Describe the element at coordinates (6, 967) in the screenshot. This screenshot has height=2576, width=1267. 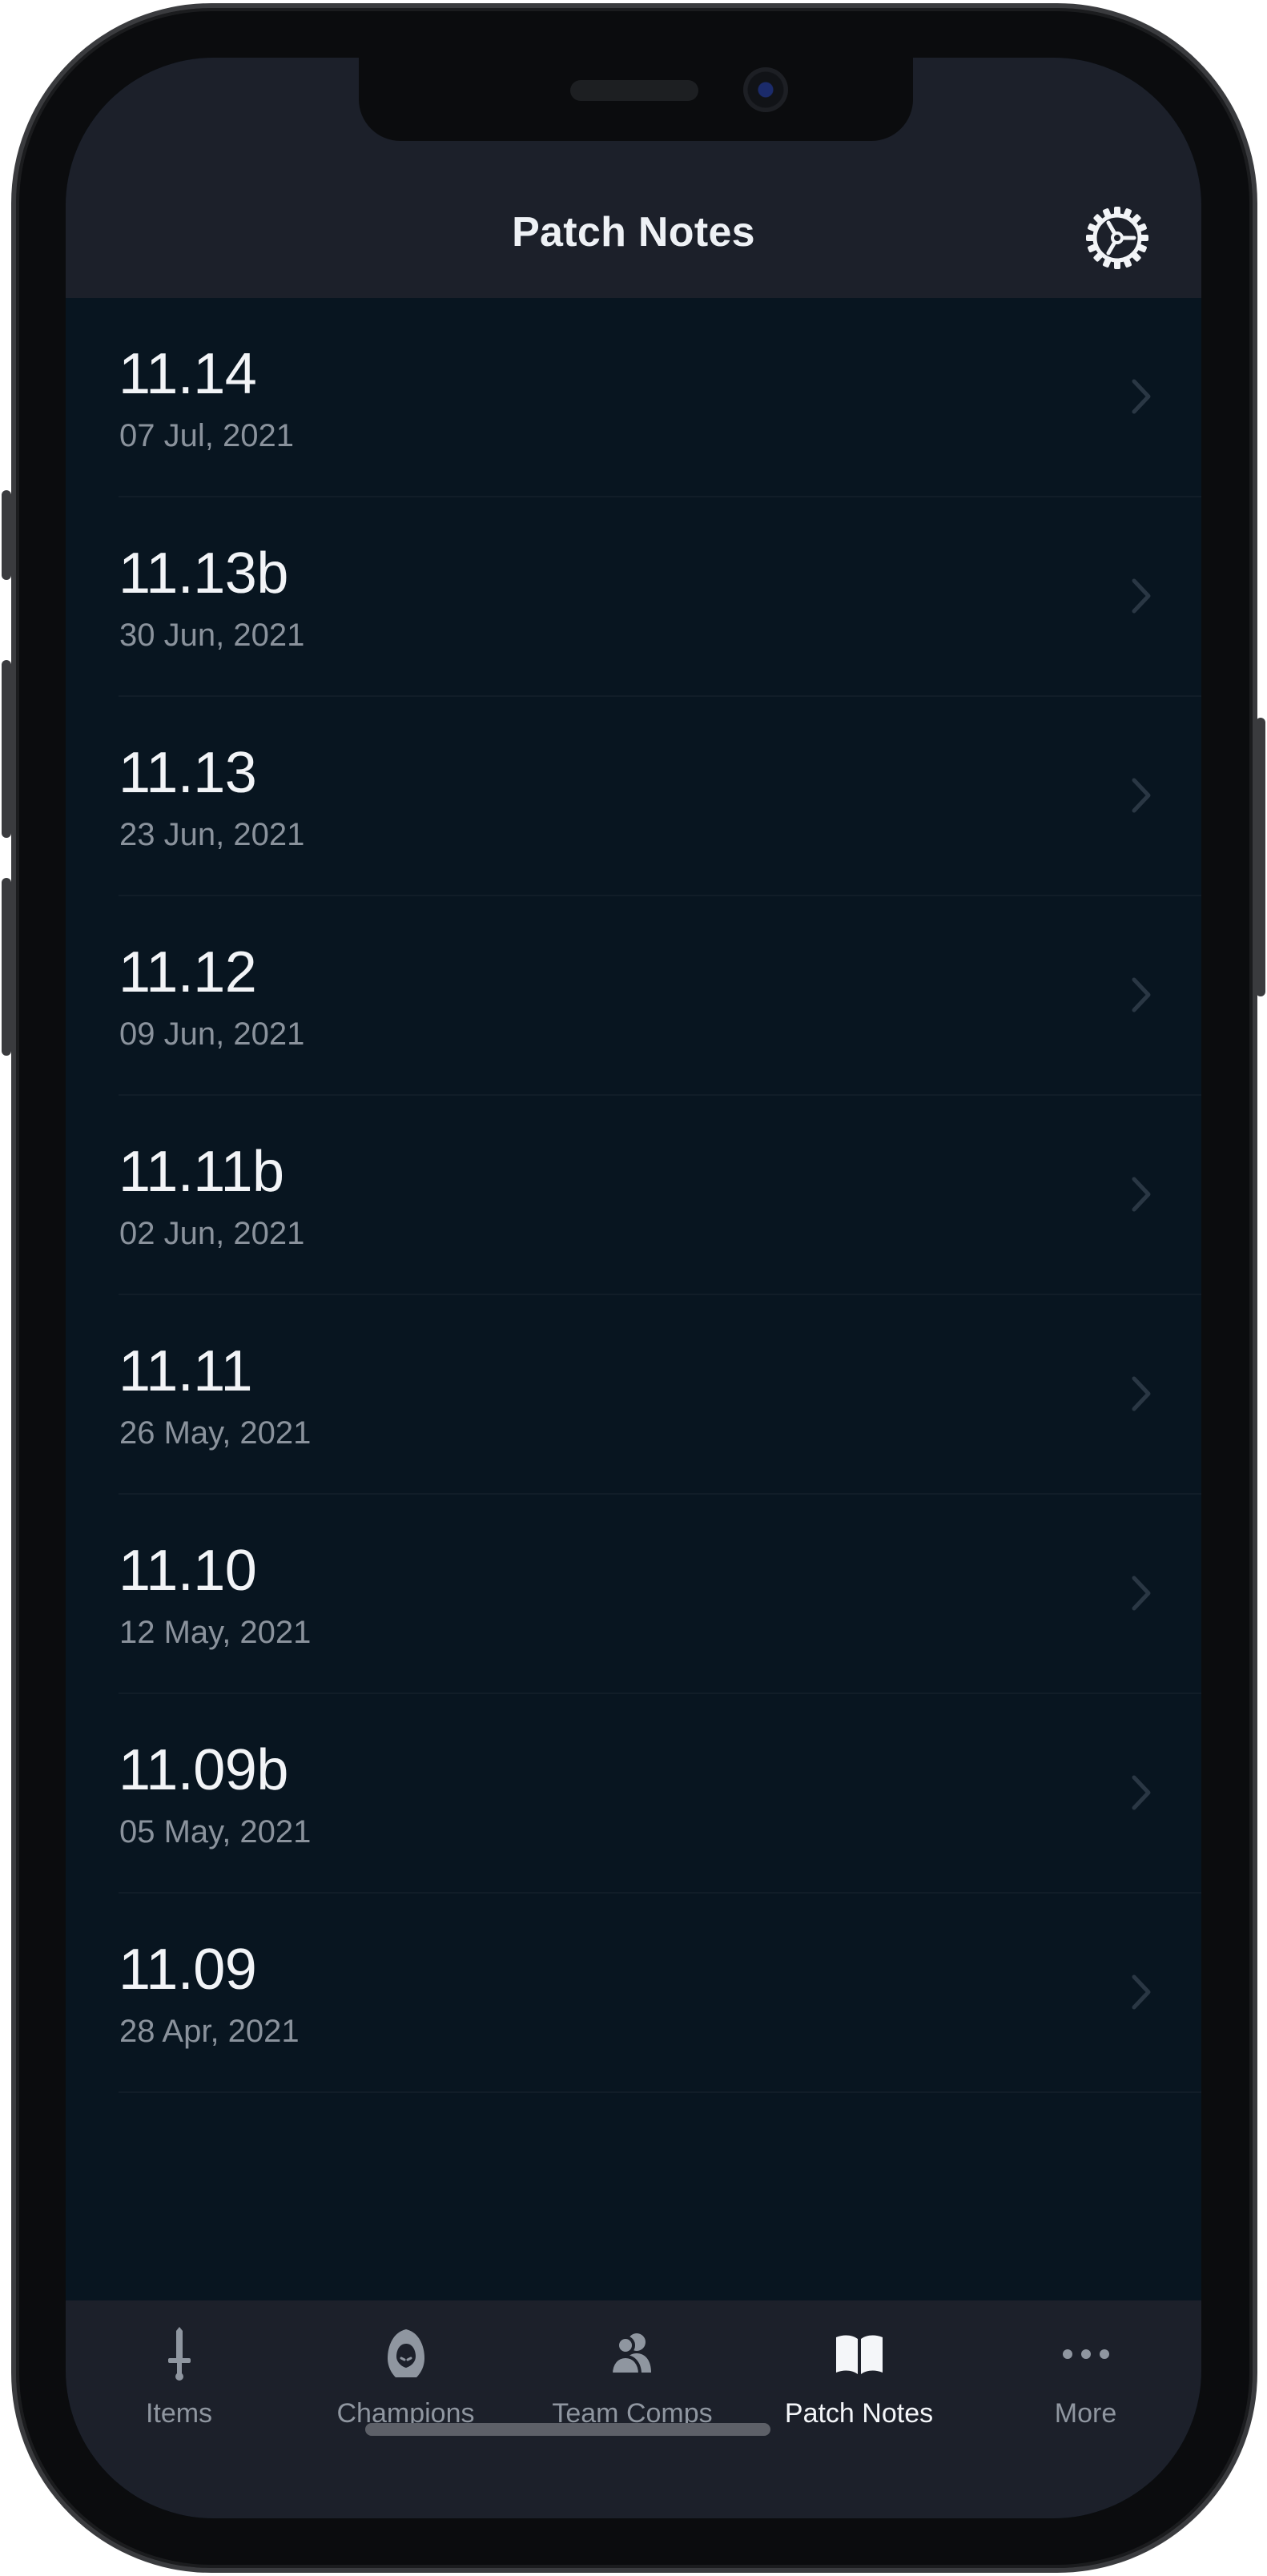
I see `volume-down-button` at that location.